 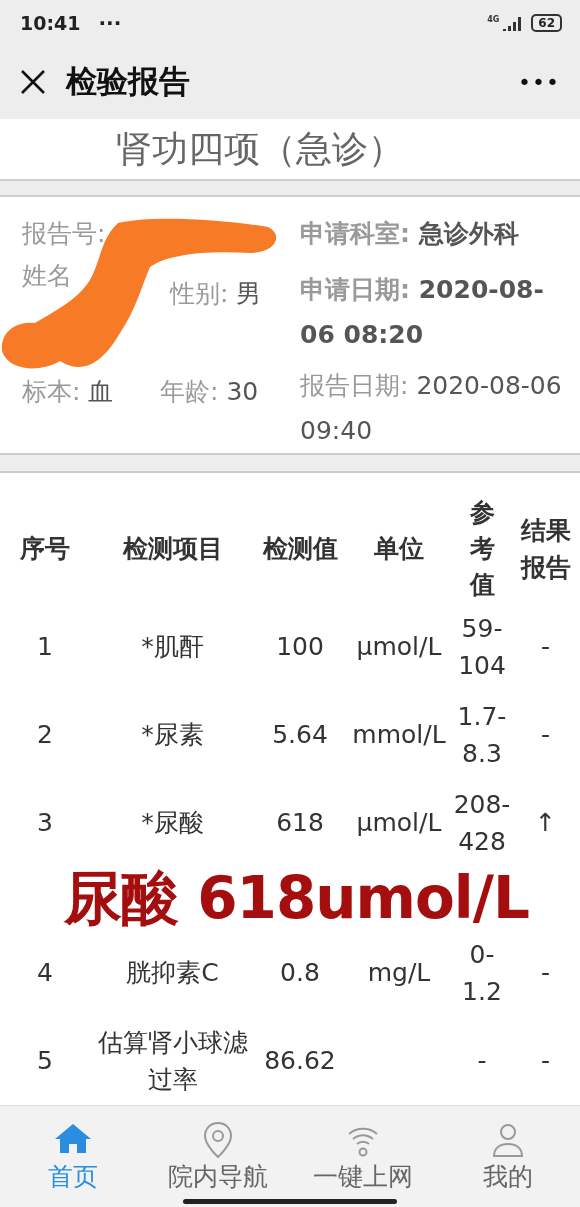 I want to click on table-cell-text: 0.8, so click(x=300, y=973).